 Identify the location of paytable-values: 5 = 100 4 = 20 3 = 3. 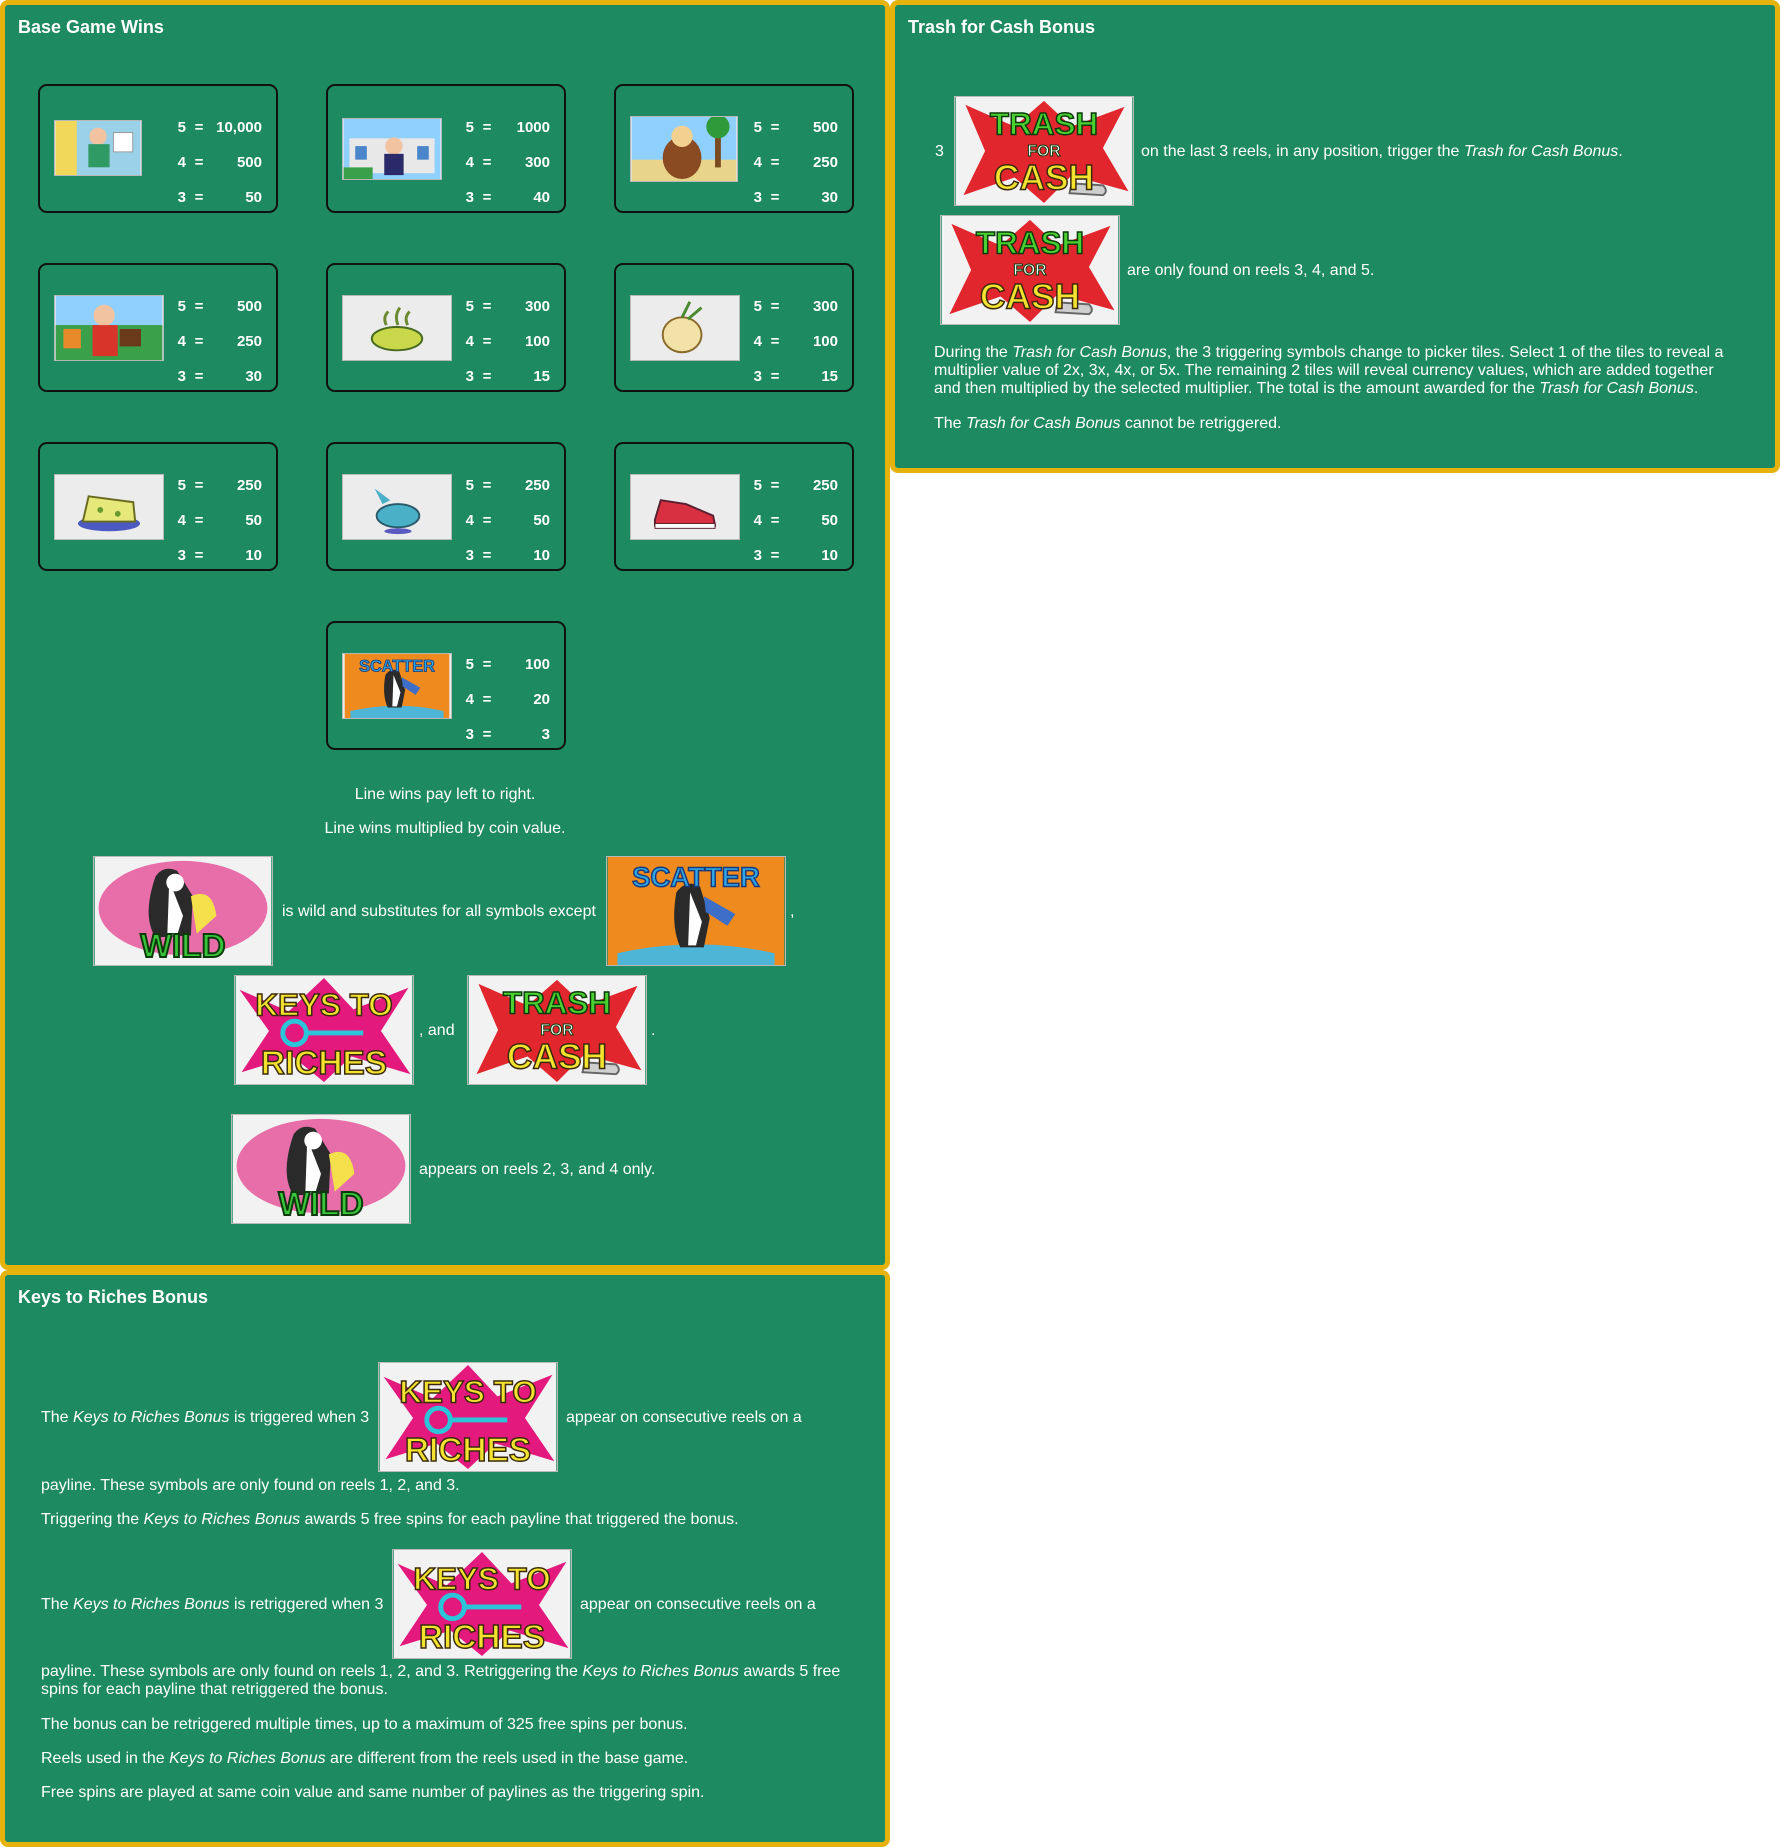
(507, 699).